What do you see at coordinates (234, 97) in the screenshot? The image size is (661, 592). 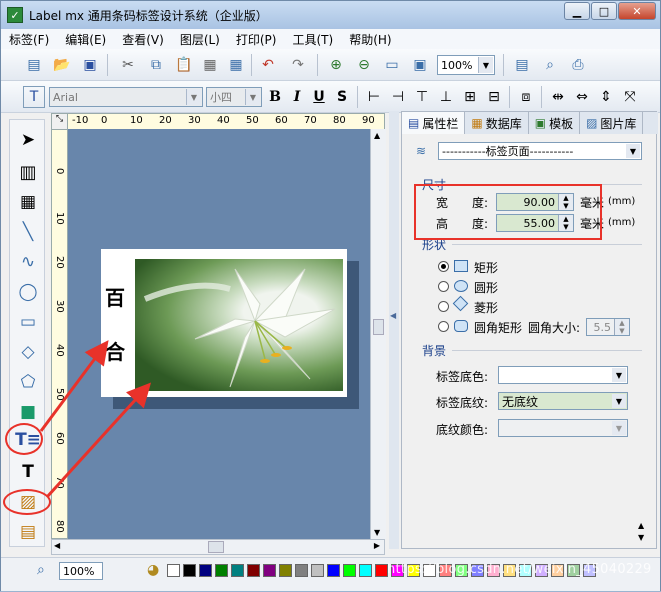 I see `font-size-select: 小四 ▼` at bounding box center [234, 97].